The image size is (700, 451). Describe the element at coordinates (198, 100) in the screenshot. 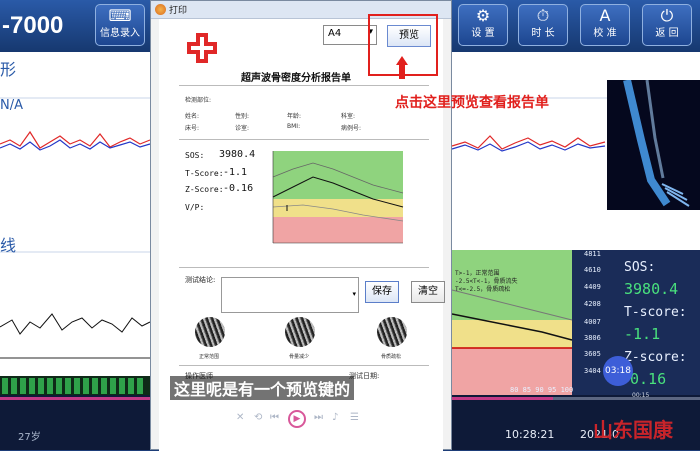

I see `dept-field: 检测部位:` at that location.